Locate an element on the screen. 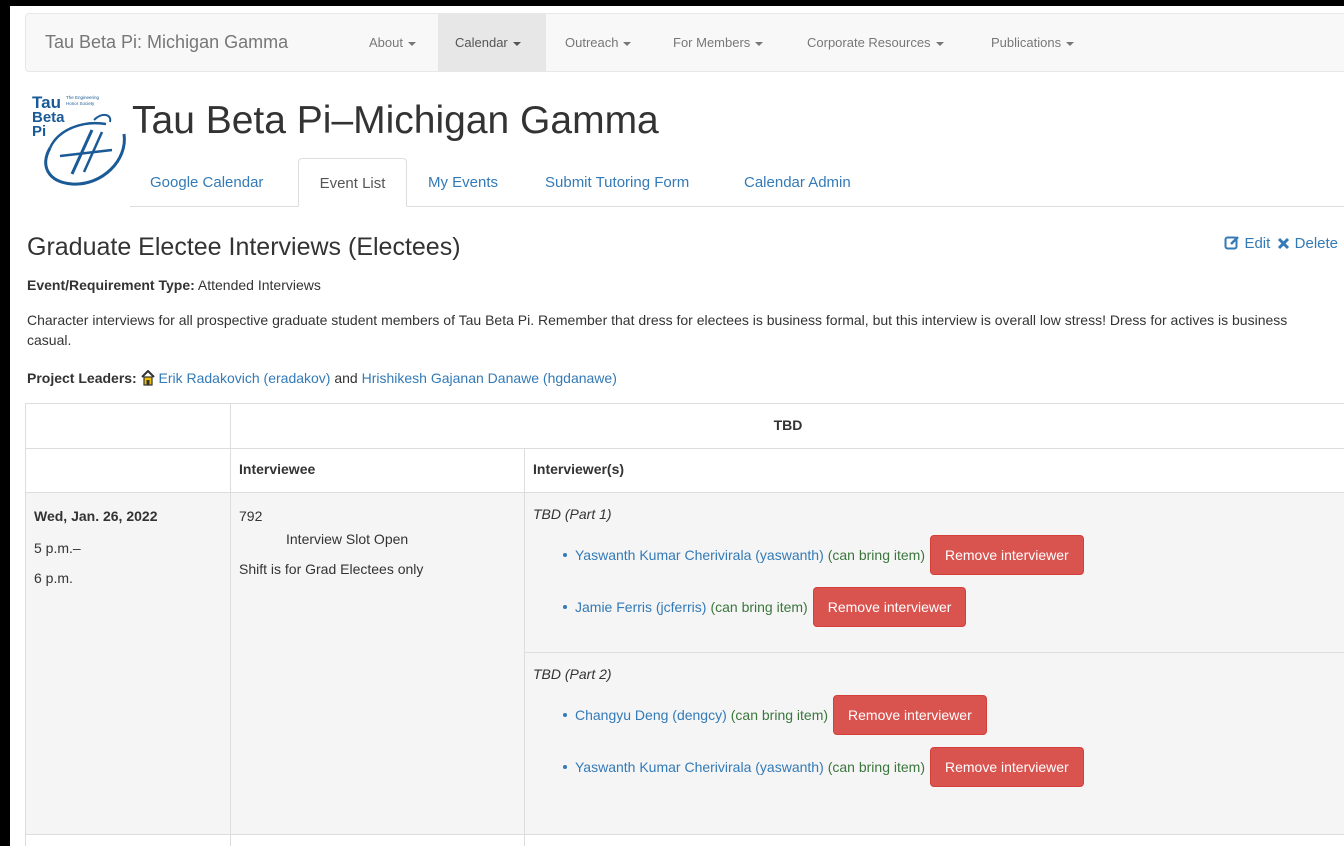 The image size is (1344, 846). table-header-empty is located at coordinates (128, 470).